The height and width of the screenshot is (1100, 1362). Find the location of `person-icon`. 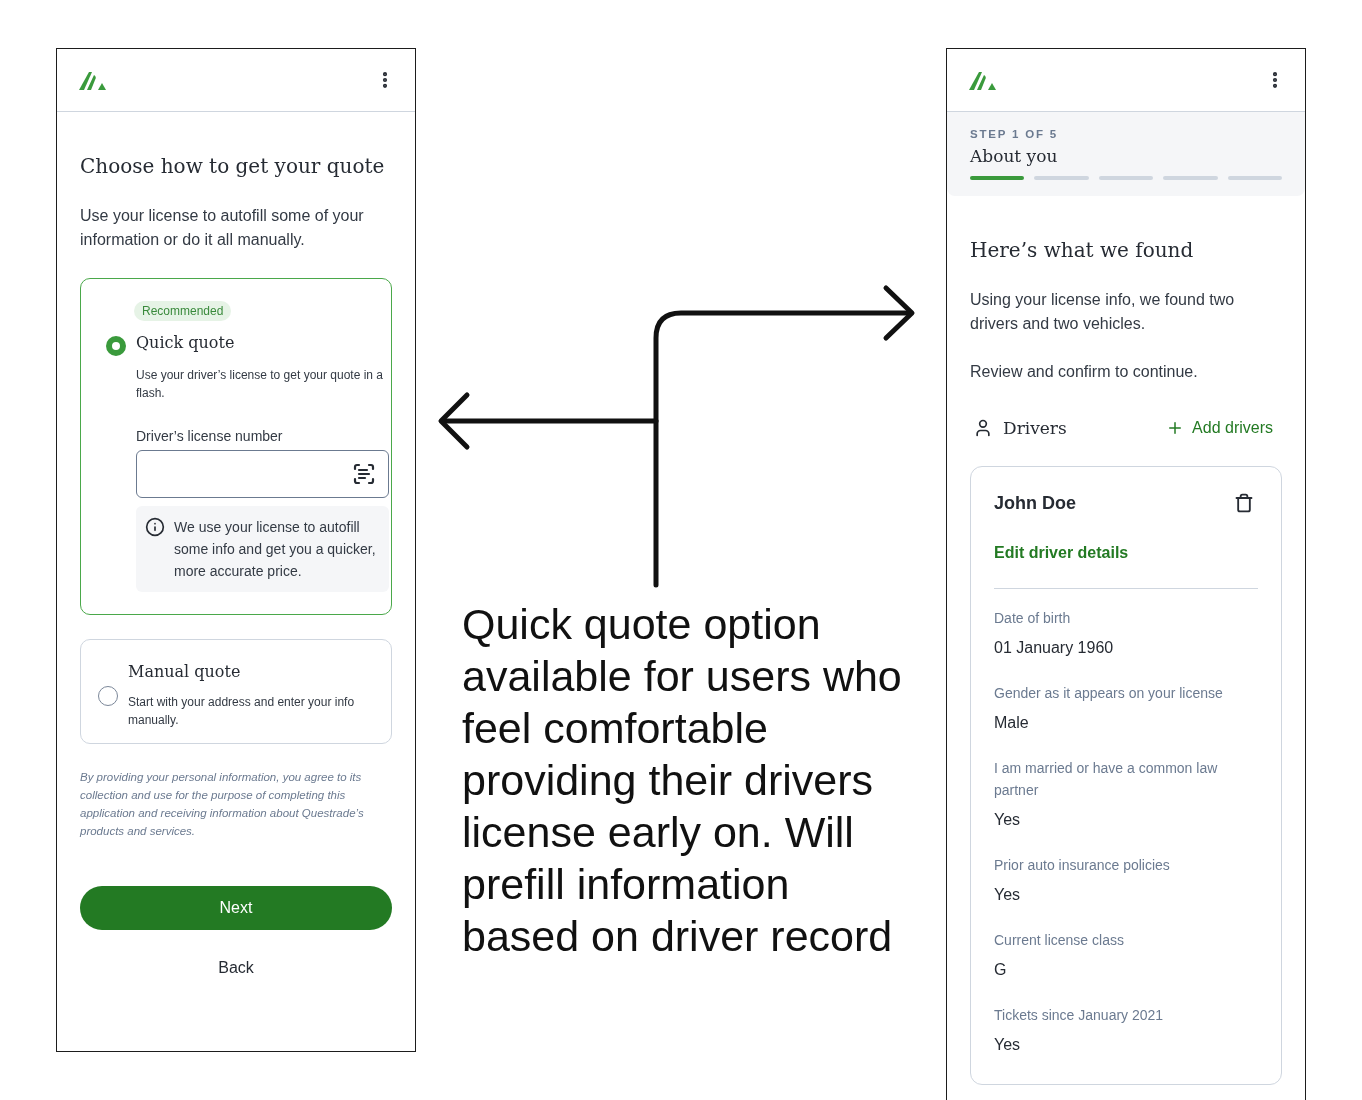

person-icon is located at coordinates (983, 428).